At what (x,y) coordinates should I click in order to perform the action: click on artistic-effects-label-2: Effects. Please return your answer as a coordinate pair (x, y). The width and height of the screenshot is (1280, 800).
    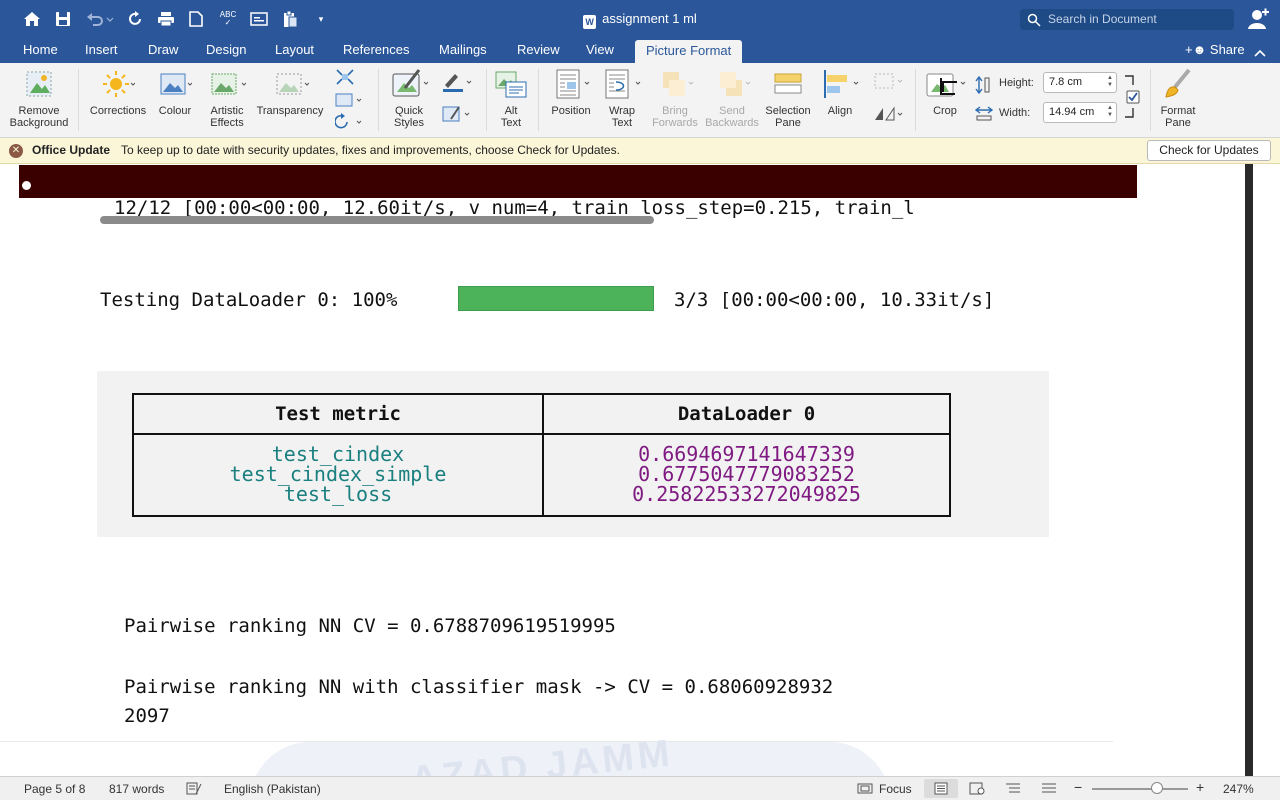
    Looking at the image, I should click on (227, 123).